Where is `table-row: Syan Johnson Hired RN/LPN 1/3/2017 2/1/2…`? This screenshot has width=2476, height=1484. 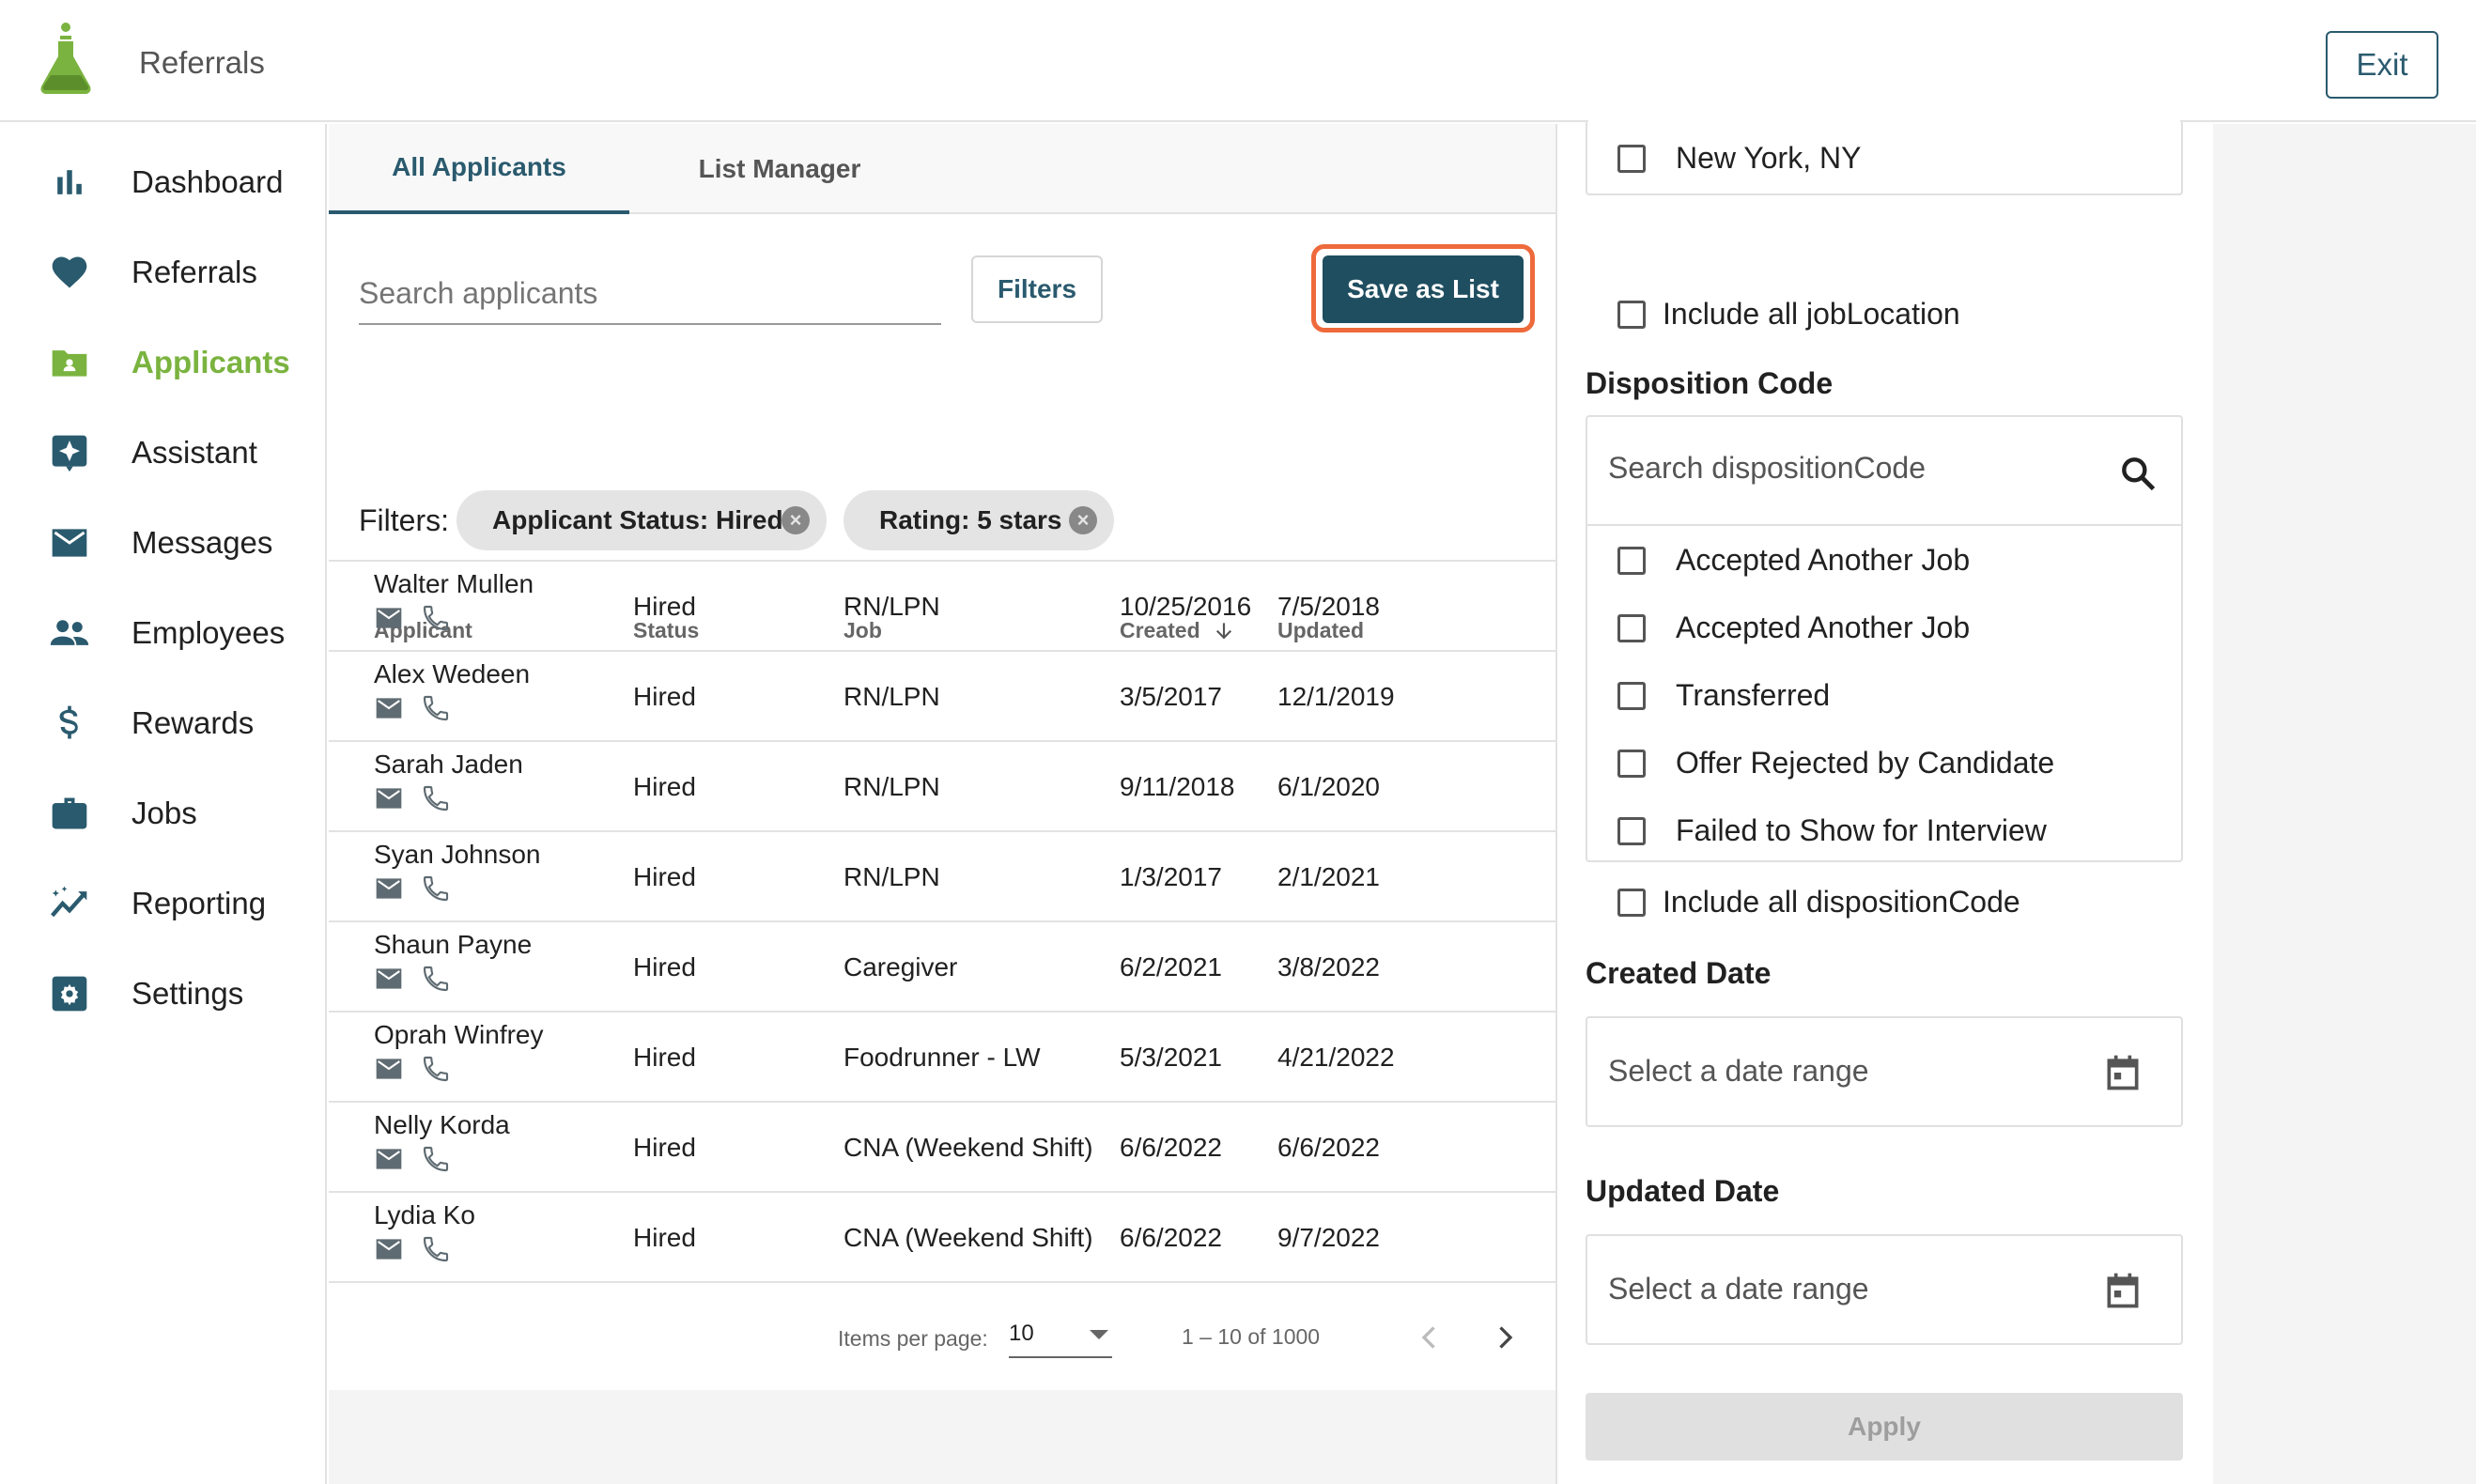 table-row: Syan Johnson Hired RN/LPN 1/3/2017 2/1/2… is located at coordinates (942, 875).